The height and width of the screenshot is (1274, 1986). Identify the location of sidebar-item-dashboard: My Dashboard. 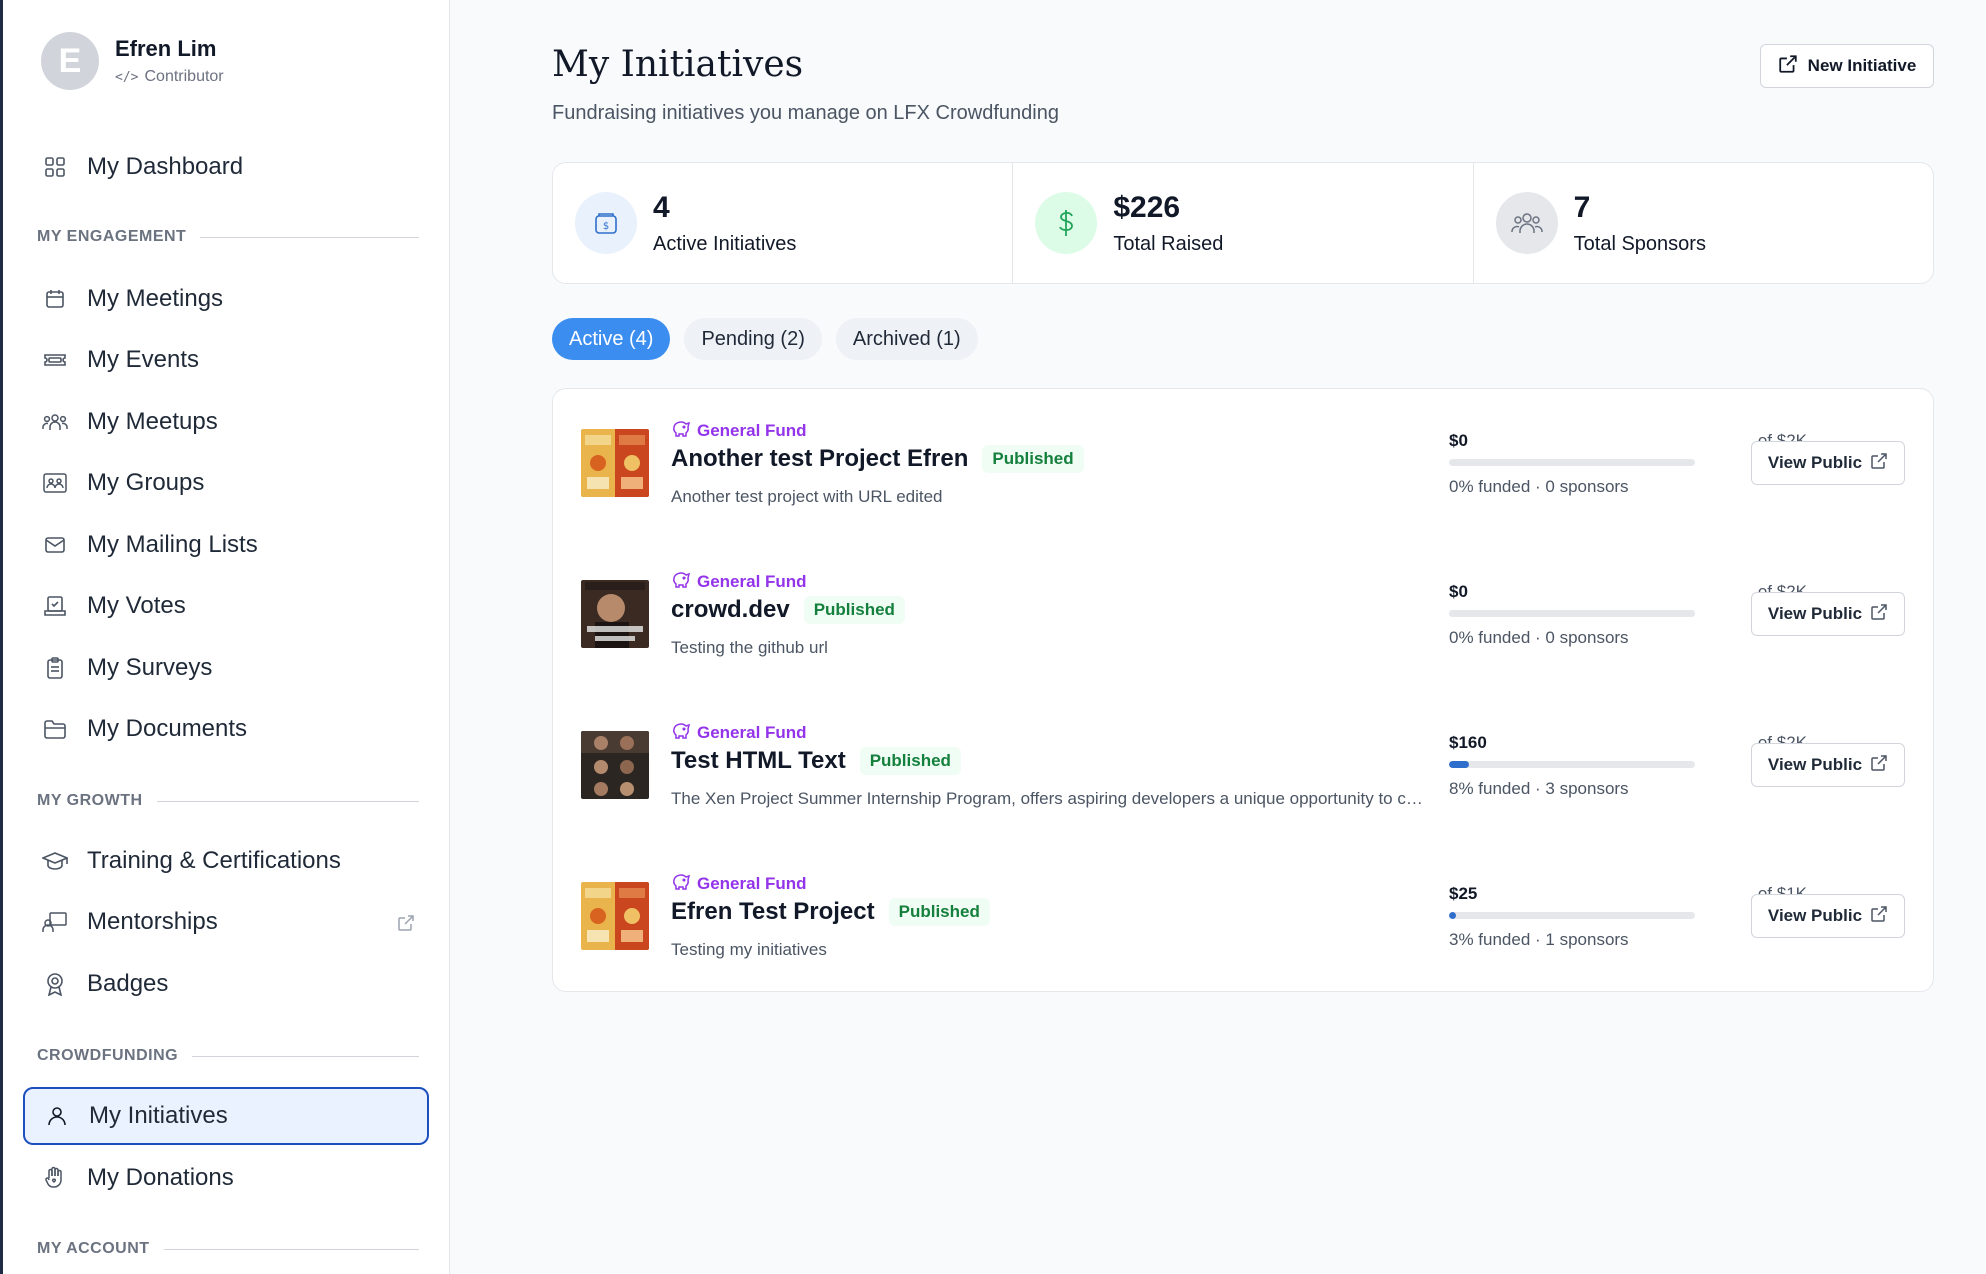
(226, 167).